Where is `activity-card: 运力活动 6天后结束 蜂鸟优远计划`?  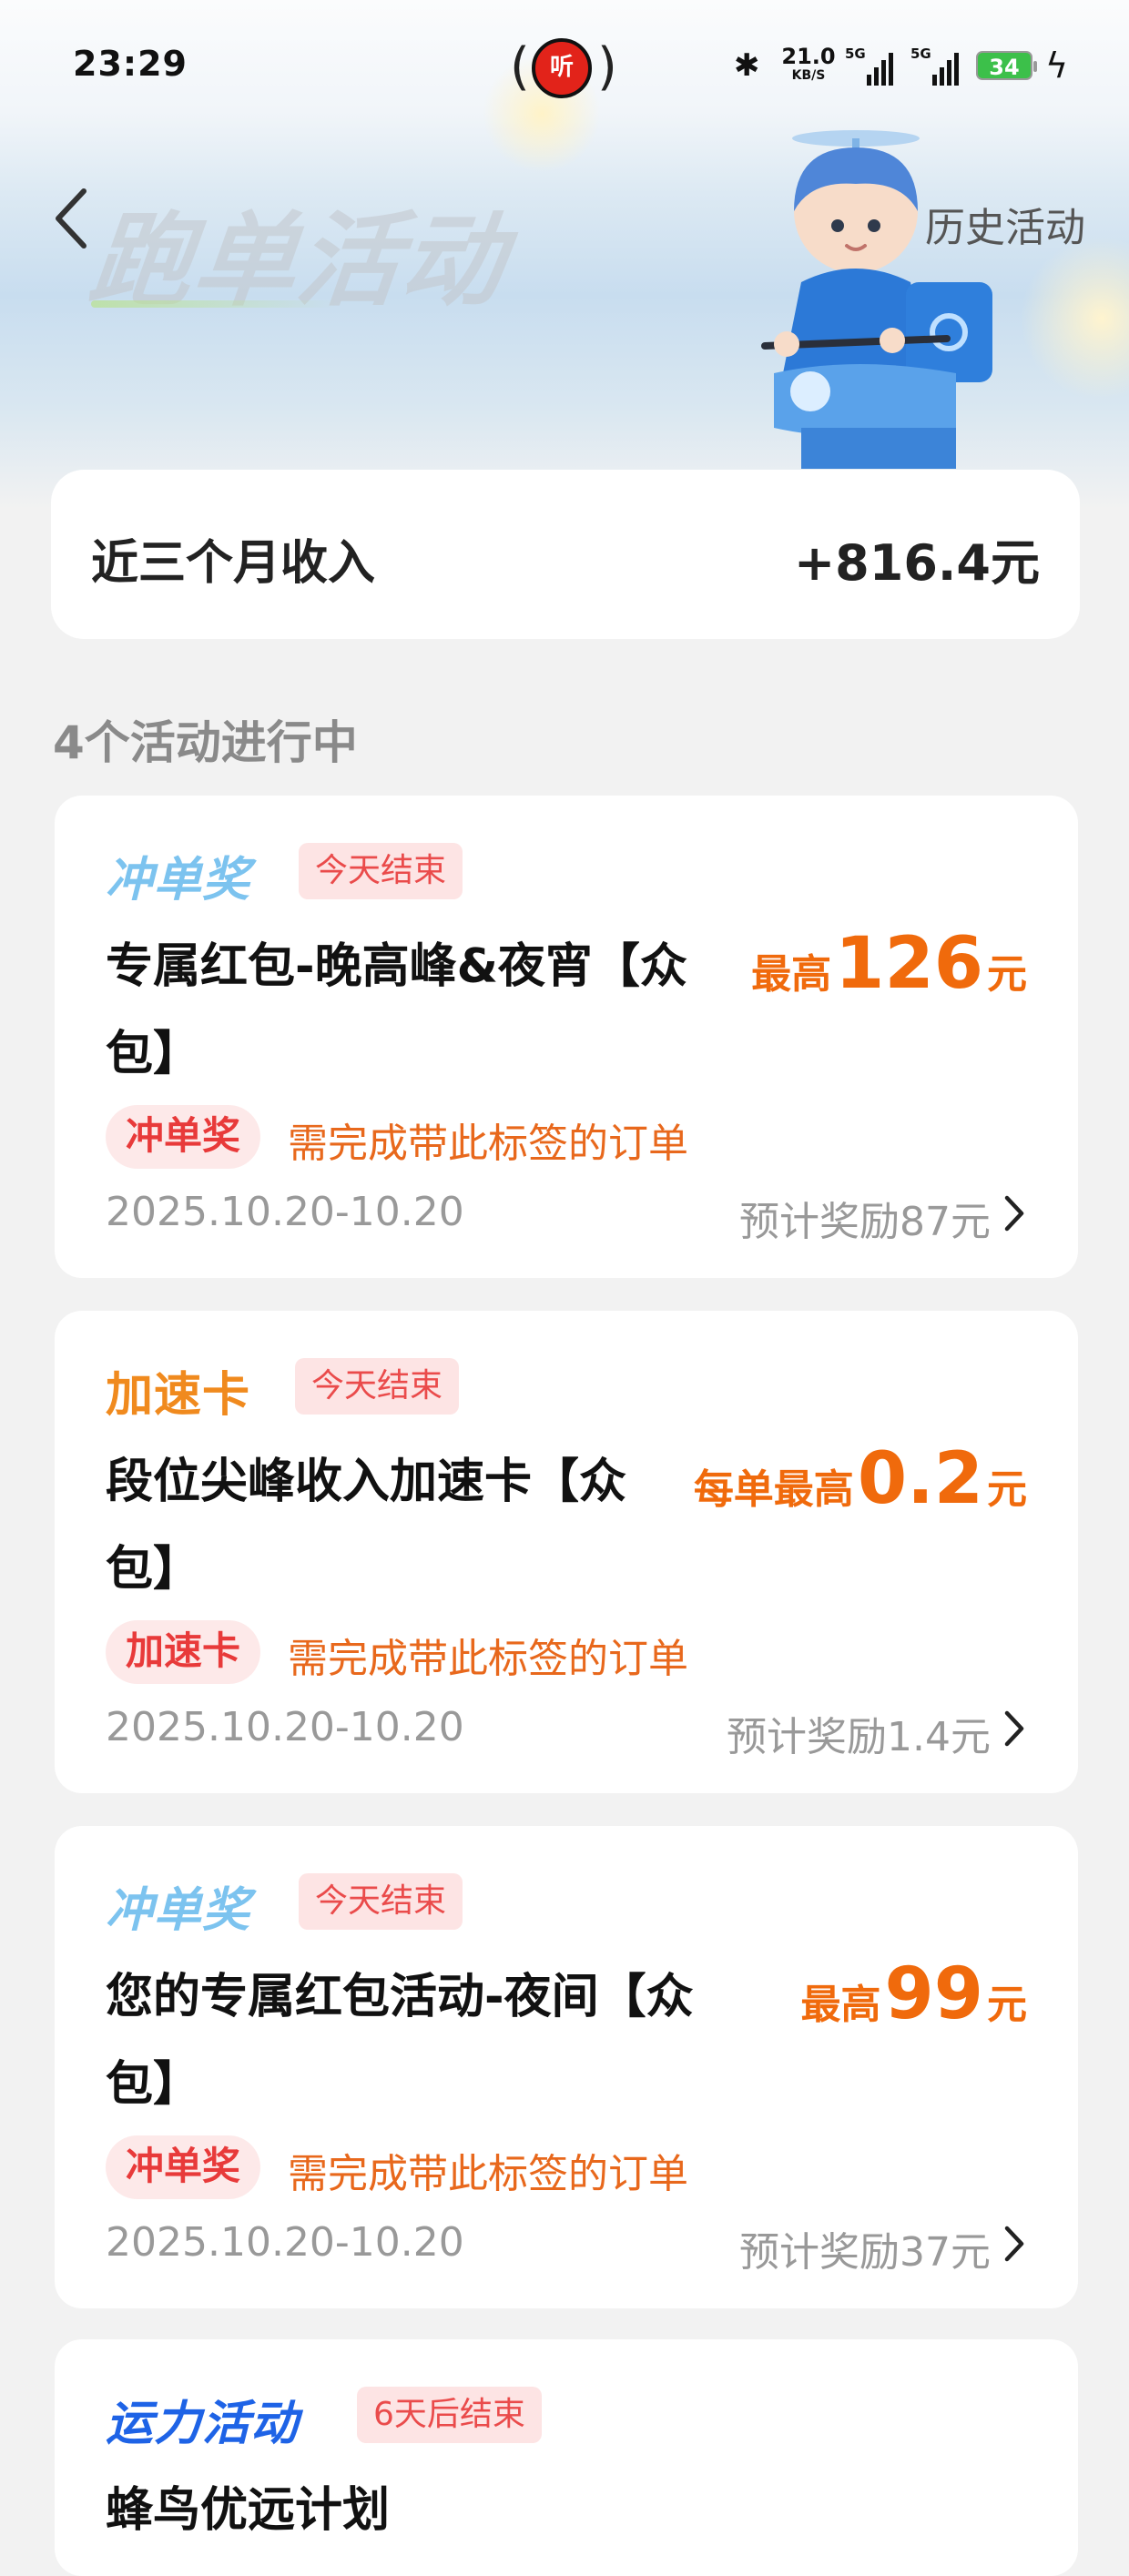
activity-card: 运力活动 6天后结束 蜂鸟优远计划 is located at coordinates (566, 2457).